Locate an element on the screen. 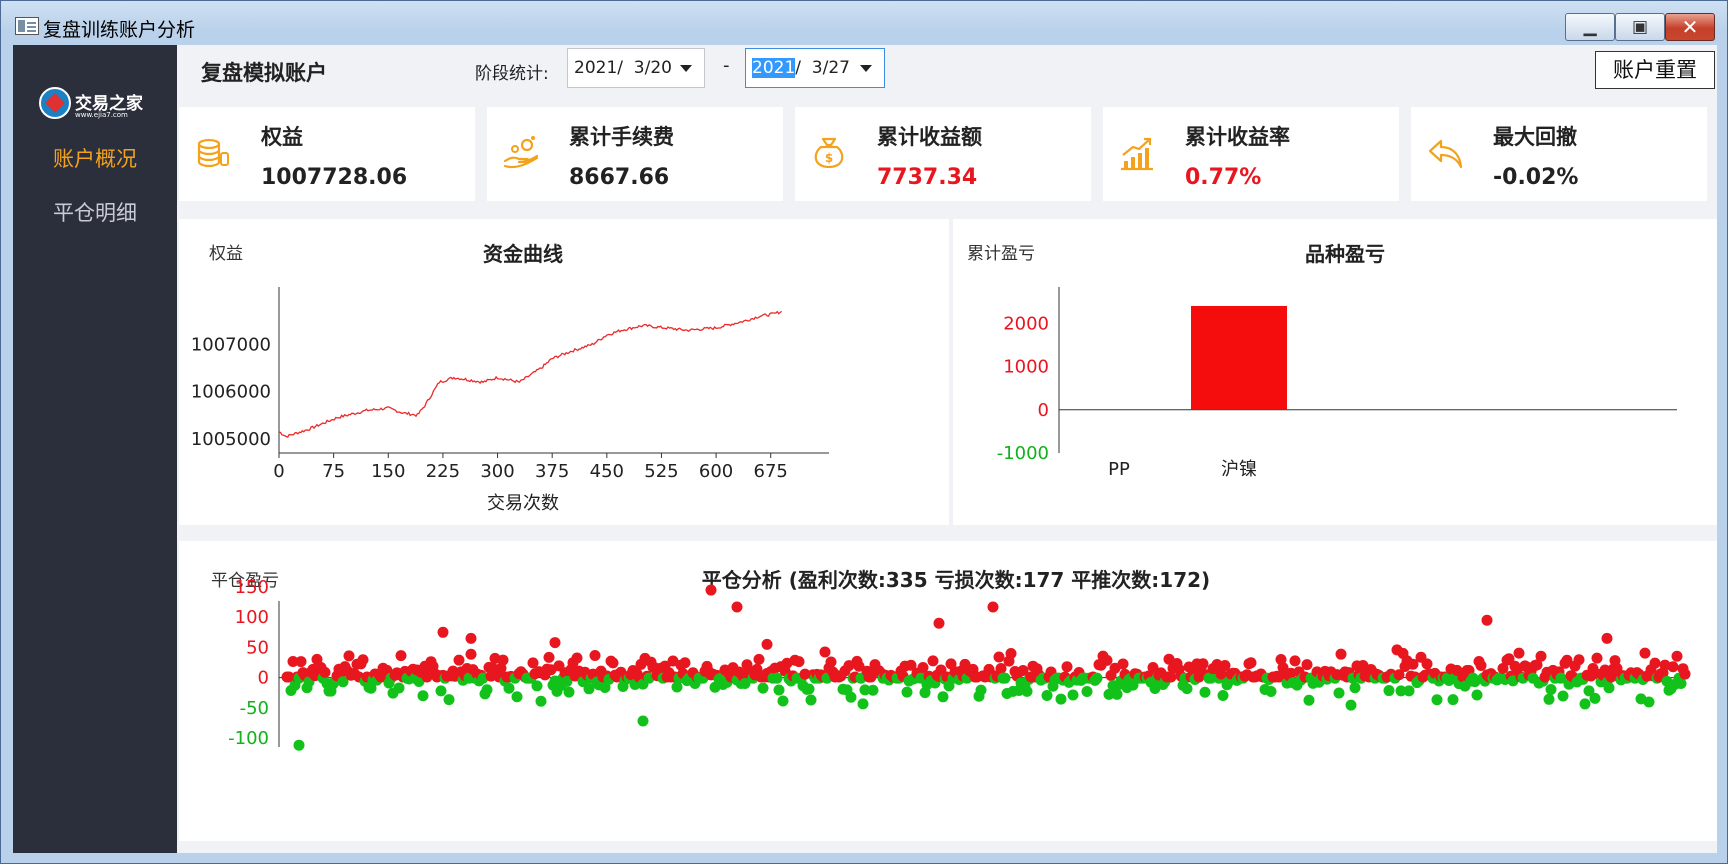 This screenshot has height=864, width=1728. stat-value: 1007728.06 is located at coordinates (334, 177).